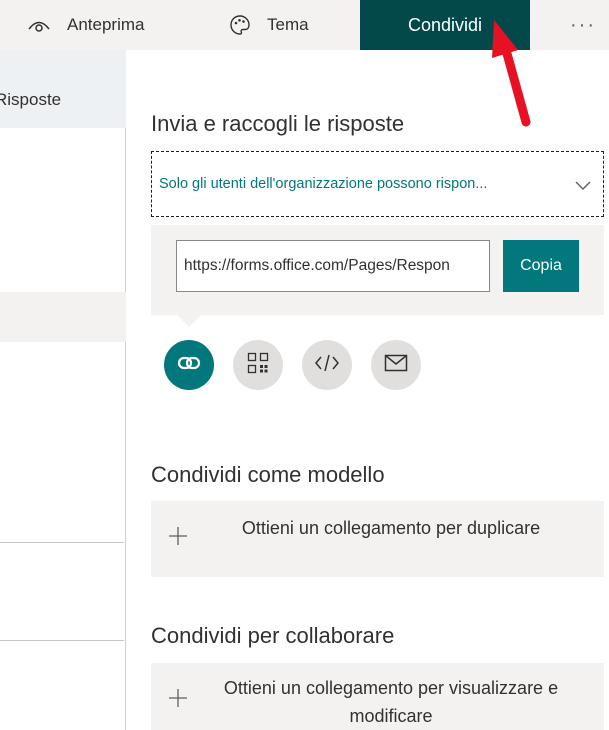 The height and width of the screenshot is (730, 609). I want to click on duplicate-link-label: Ottieni un collegamento per duplicare, so click(391, 528).